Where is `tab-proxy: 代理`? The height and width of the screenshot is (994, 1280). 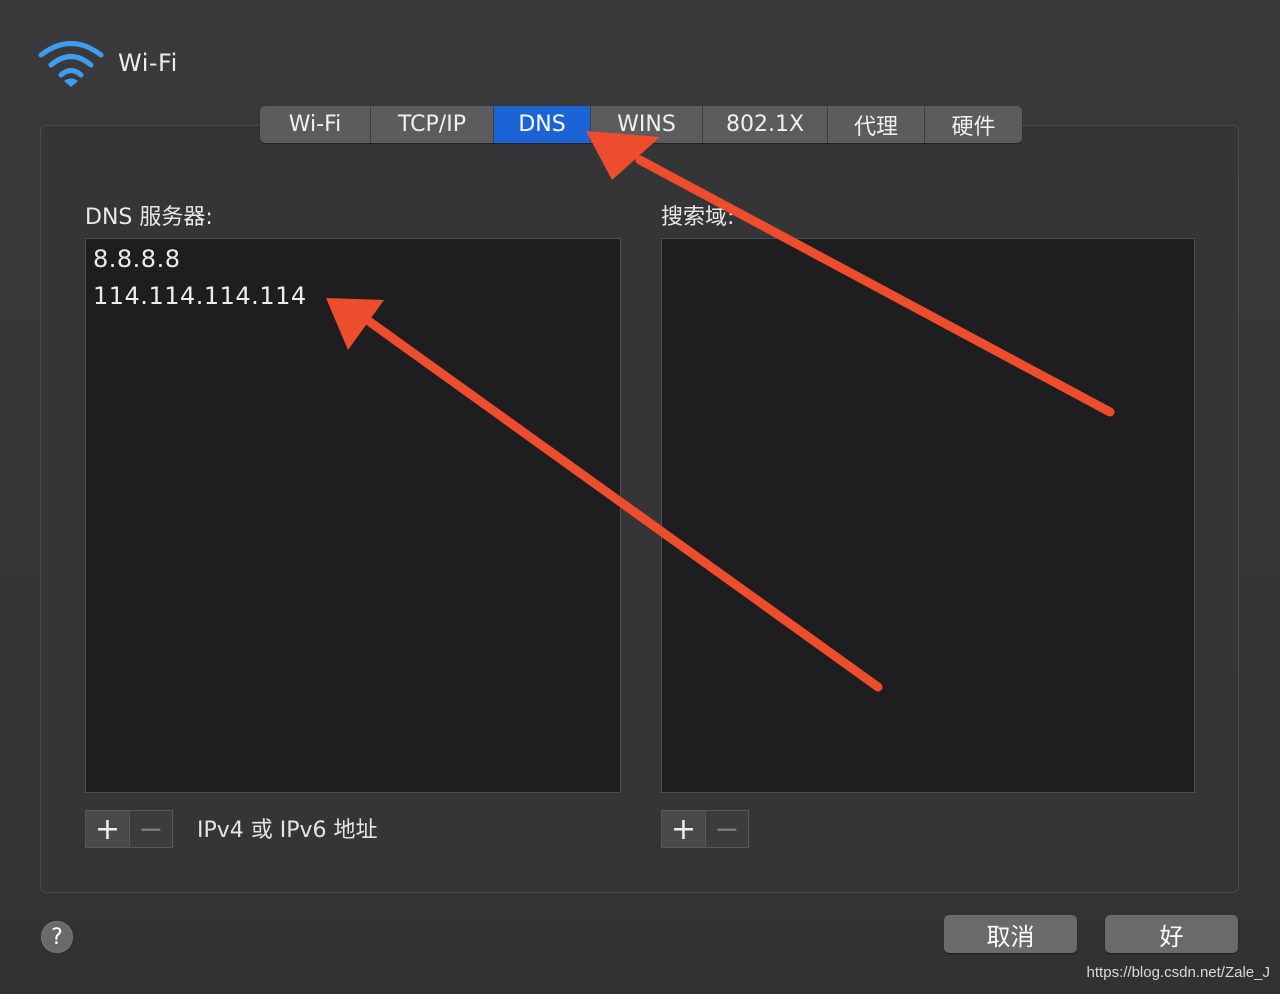 tab-proxy: 代理 is located at coordinates (876, 124).